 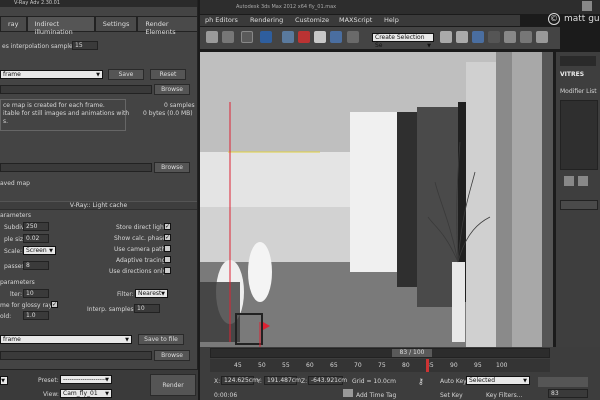 What do you see at coordinates (51, 74) in the screenshot?
I see `irradiance-mode-select: frame` at bounding box center [51, 74].